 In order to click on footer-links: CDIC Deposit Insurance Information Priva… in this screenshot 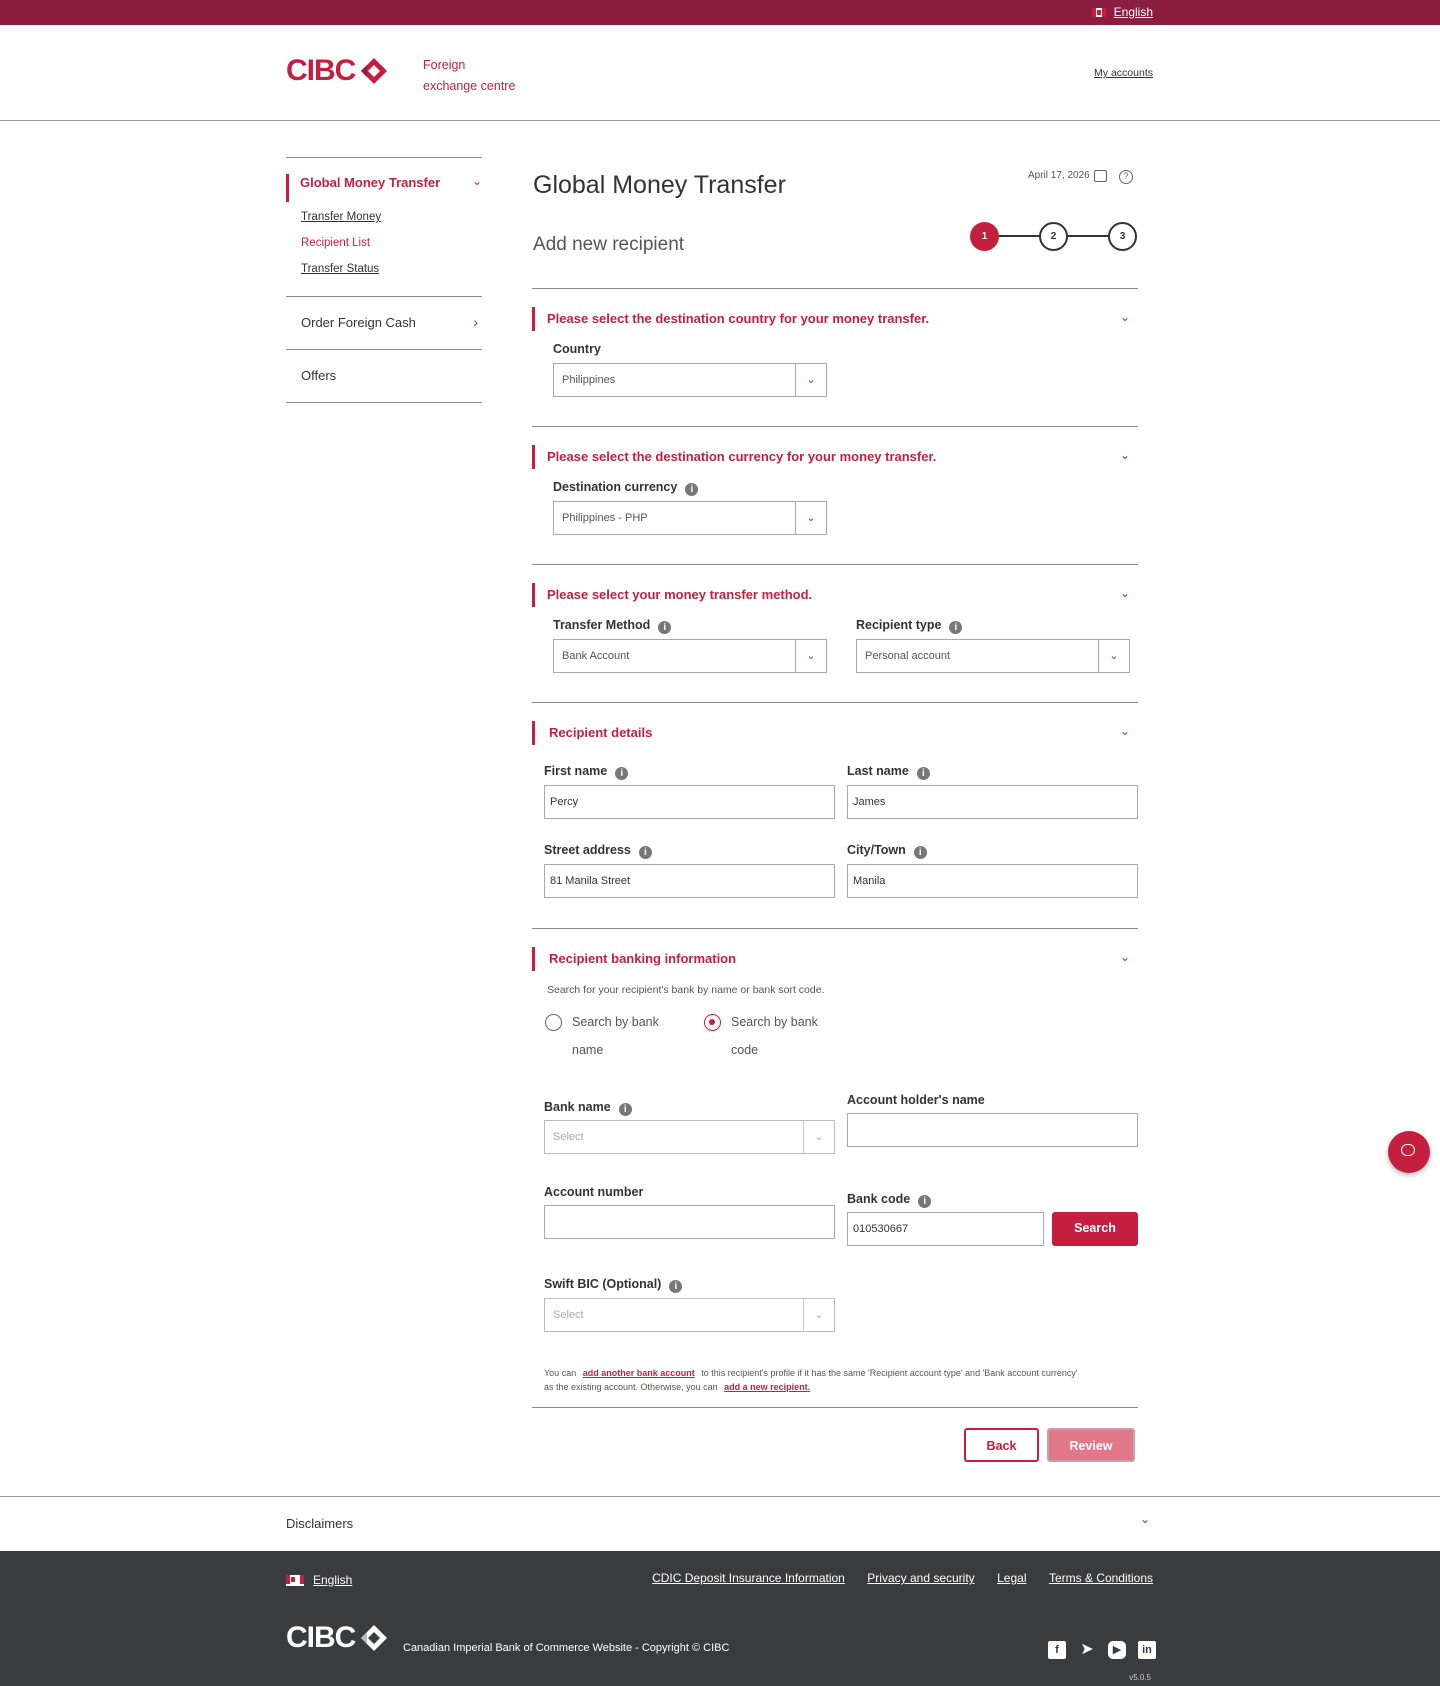, I will do `click(893, 1578)`.